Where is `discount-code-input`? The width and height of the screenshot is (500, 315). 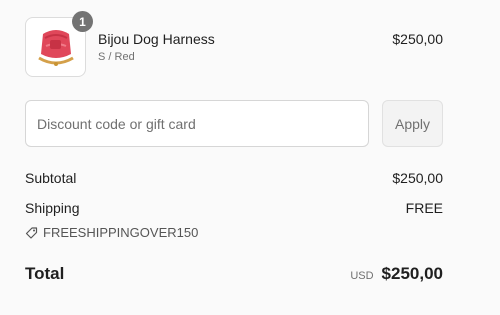
discount-code-input is located at coordinates (197, 123).